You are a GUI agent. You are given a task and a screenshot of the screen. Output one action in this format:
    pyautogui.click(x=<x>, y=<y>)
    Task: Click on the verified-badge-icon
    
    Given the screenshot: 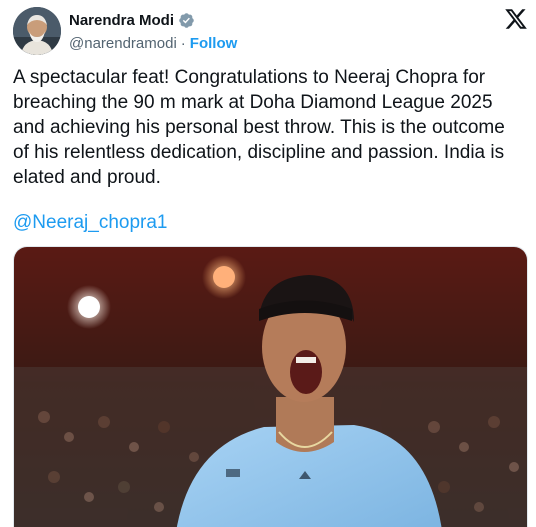 What is the action you would take?
    pyautogui.click(x=186, y=20)
    